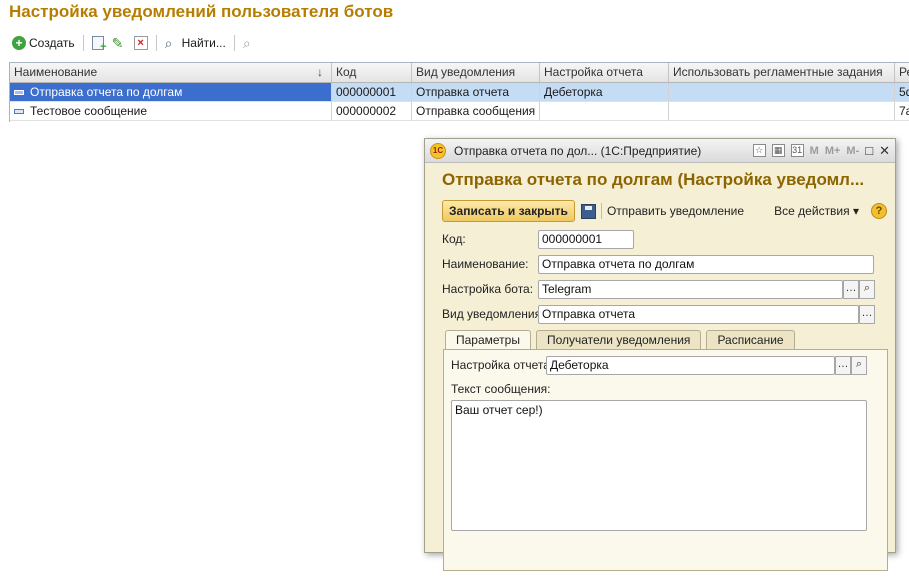  What do you see at coordinates (759, 150) in the screenshot?
I see `favorites-icon: ☆` at bounding box center [759, 150].